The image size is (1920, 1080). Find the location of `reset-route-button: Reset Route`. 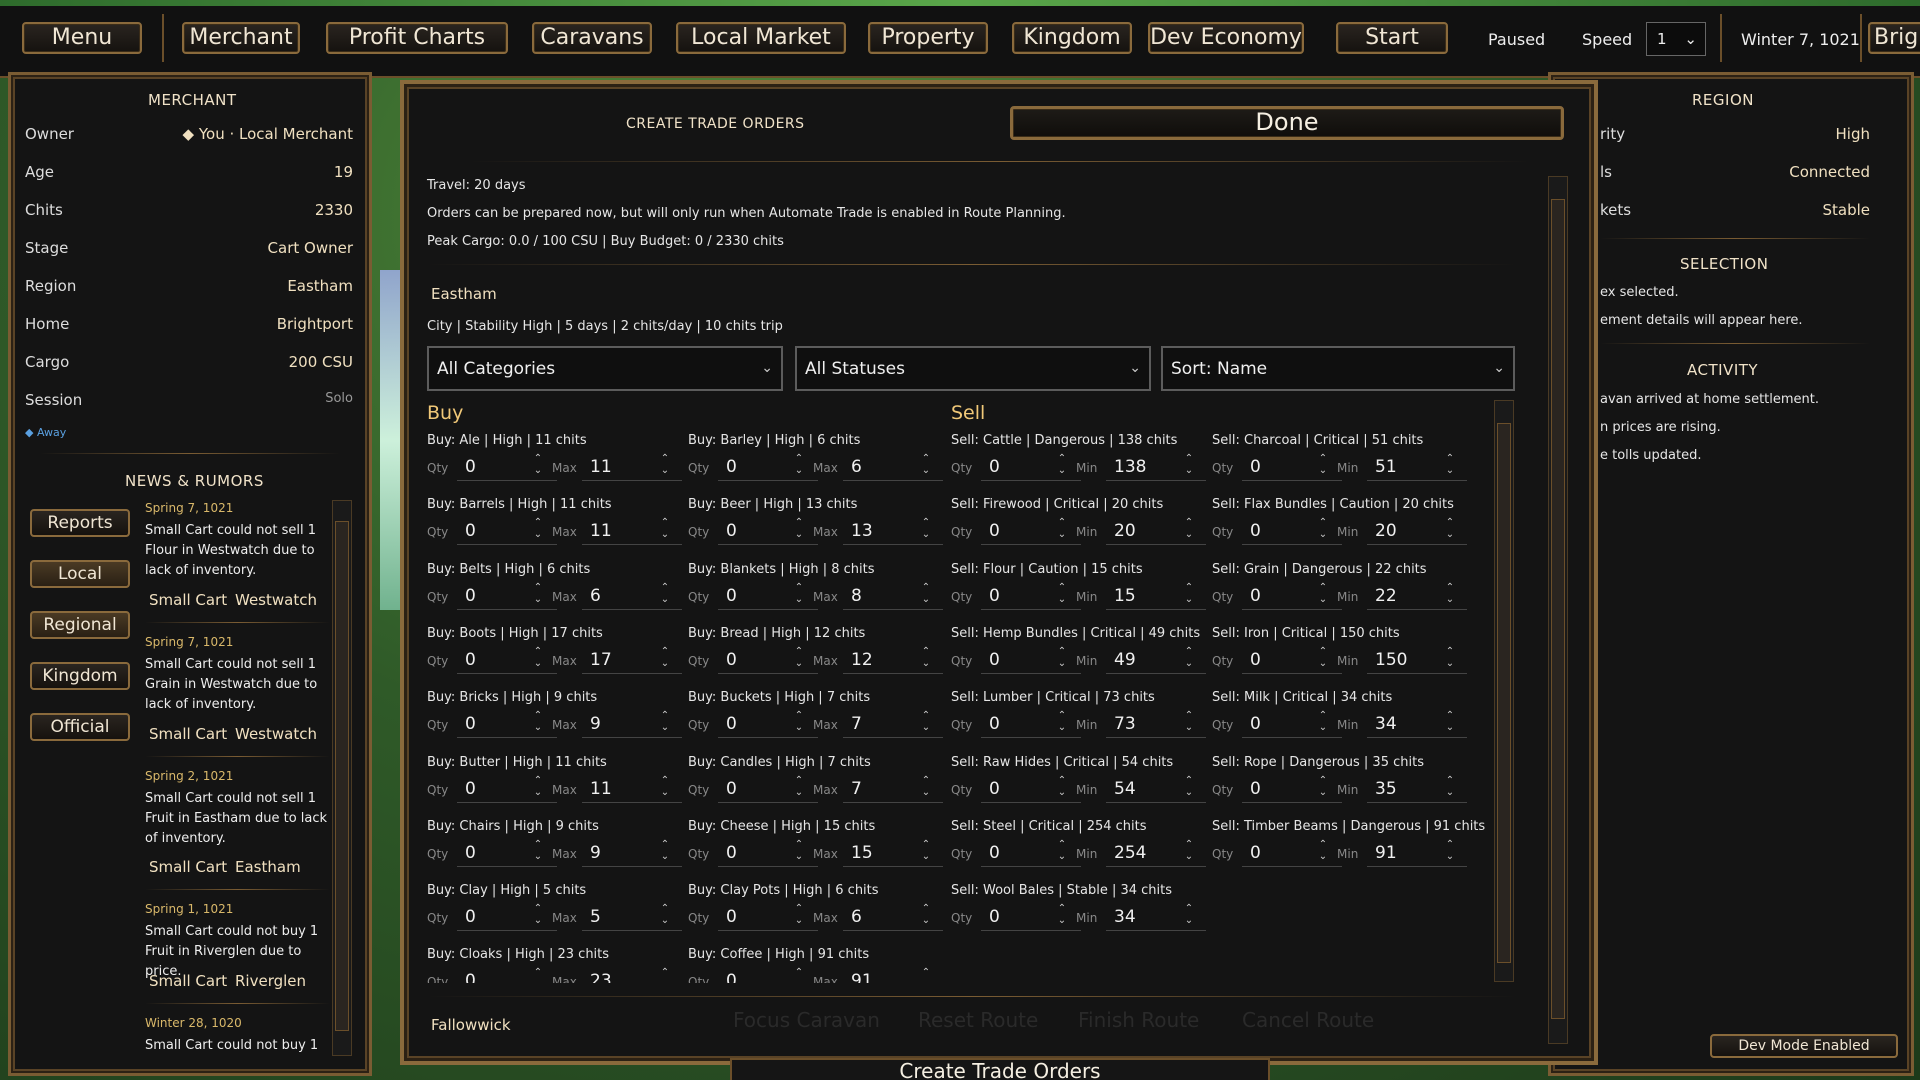

reset-route-button: Reset Route is located at coordinates (978, 1020).